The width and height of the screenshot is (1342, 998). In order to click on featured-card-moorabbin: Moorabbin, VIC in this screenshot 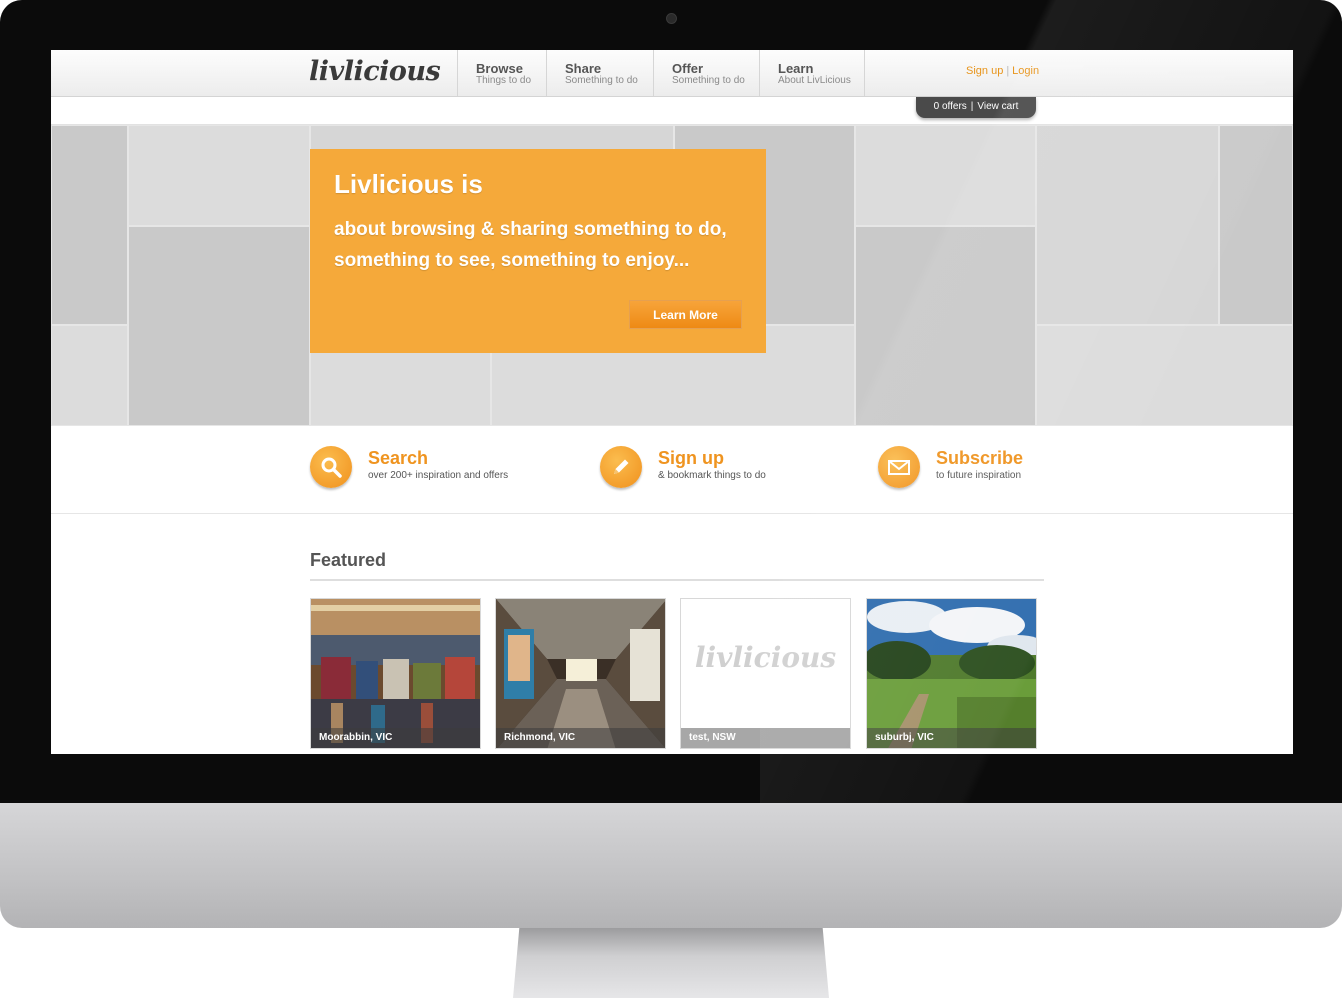, I will do `click(395, 673)`.